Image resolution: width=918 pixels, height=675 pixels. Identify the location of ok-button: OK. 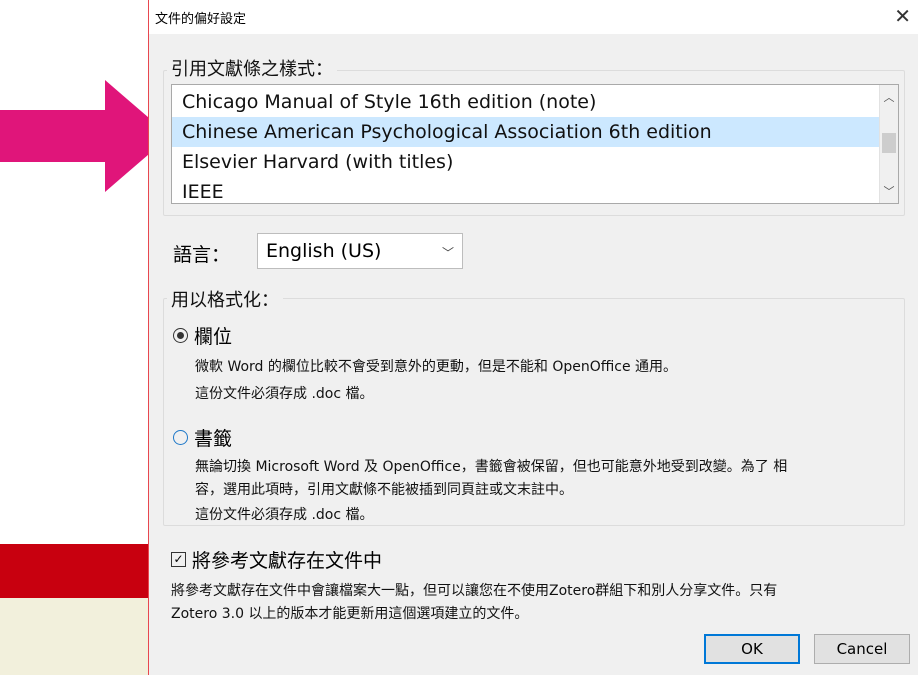
(752, 649).